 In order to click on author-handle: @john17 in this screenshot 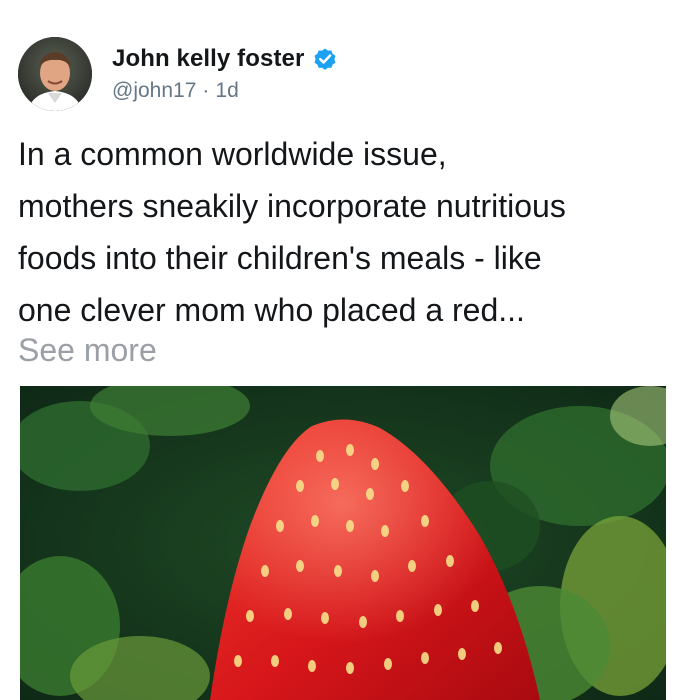, I will do `click(154, 90)`.